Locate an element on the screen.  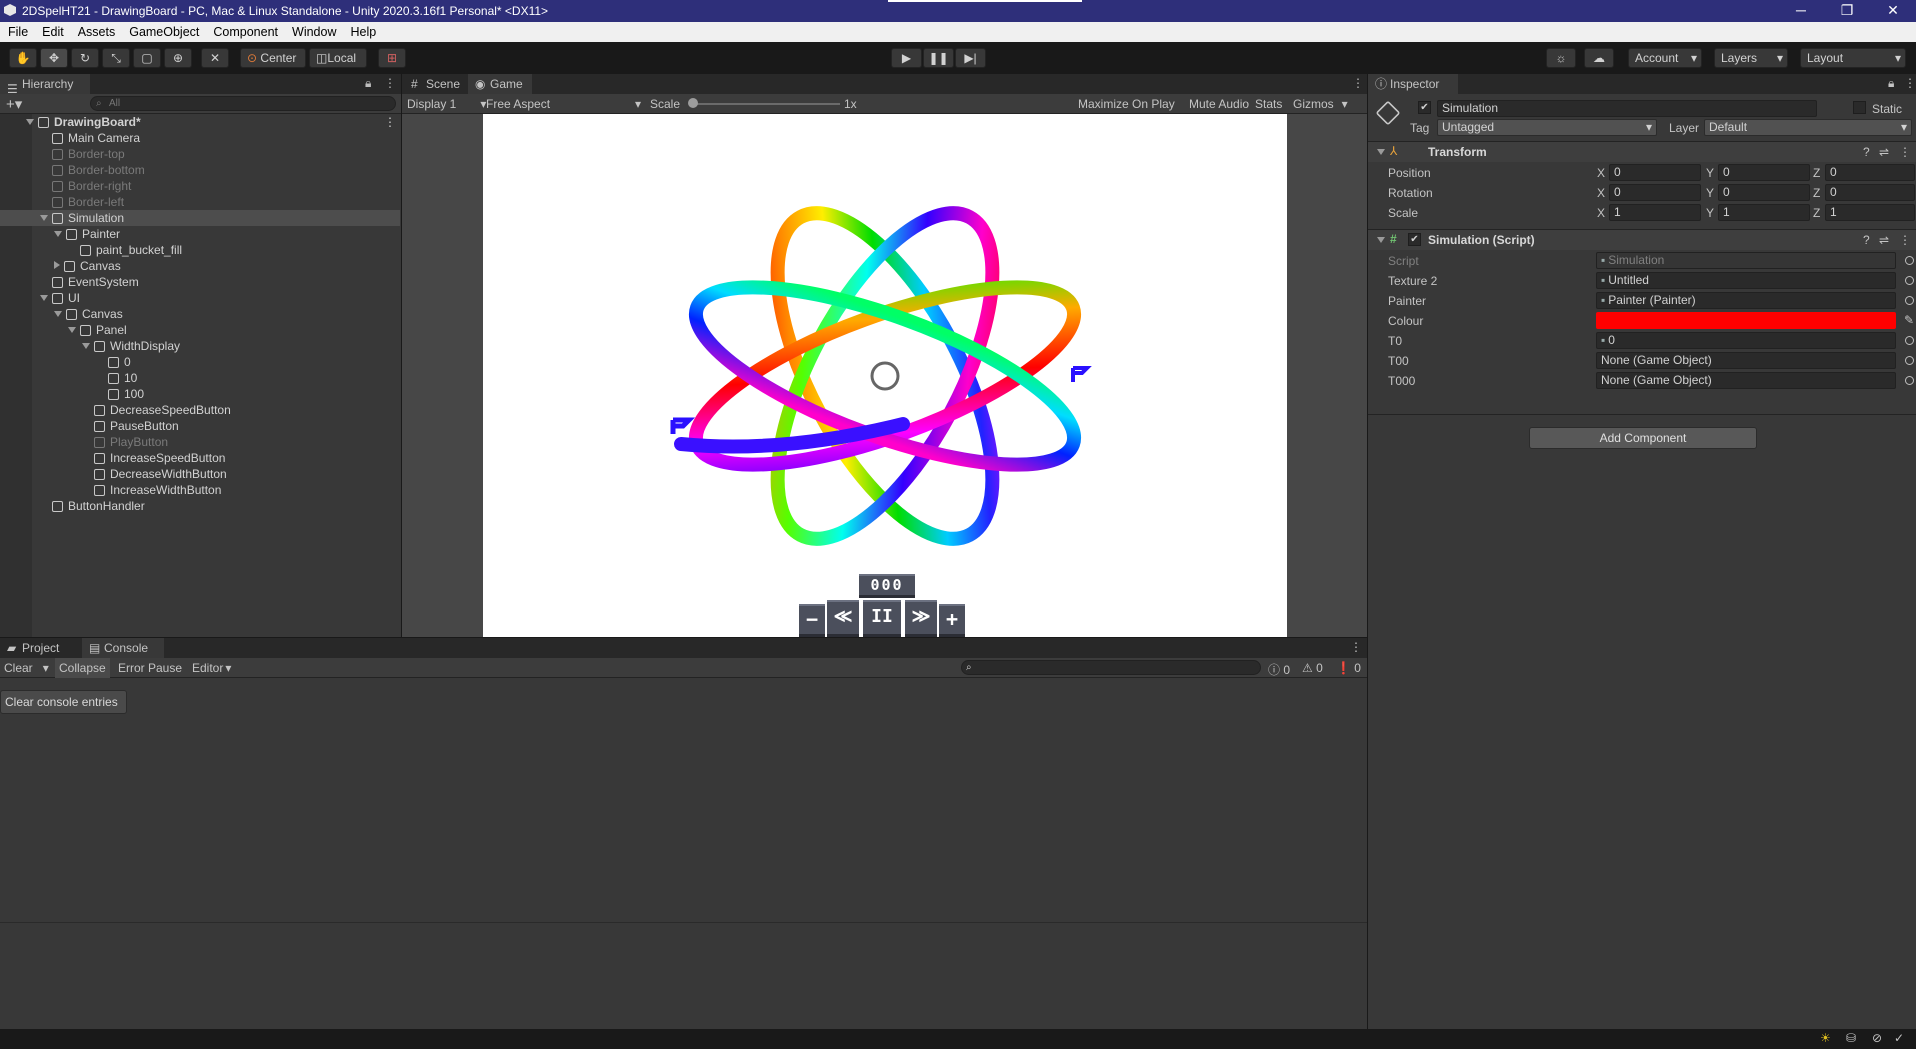
hierarchy-item: ButtonHandler is located at coordinates (200, 506).